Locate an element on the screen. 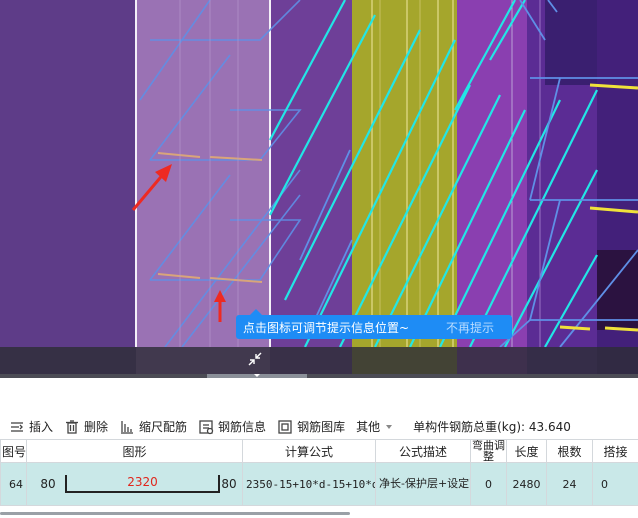 The image size is (638, 518). shape-bar: 2320 is located at coordinates (142, 484).